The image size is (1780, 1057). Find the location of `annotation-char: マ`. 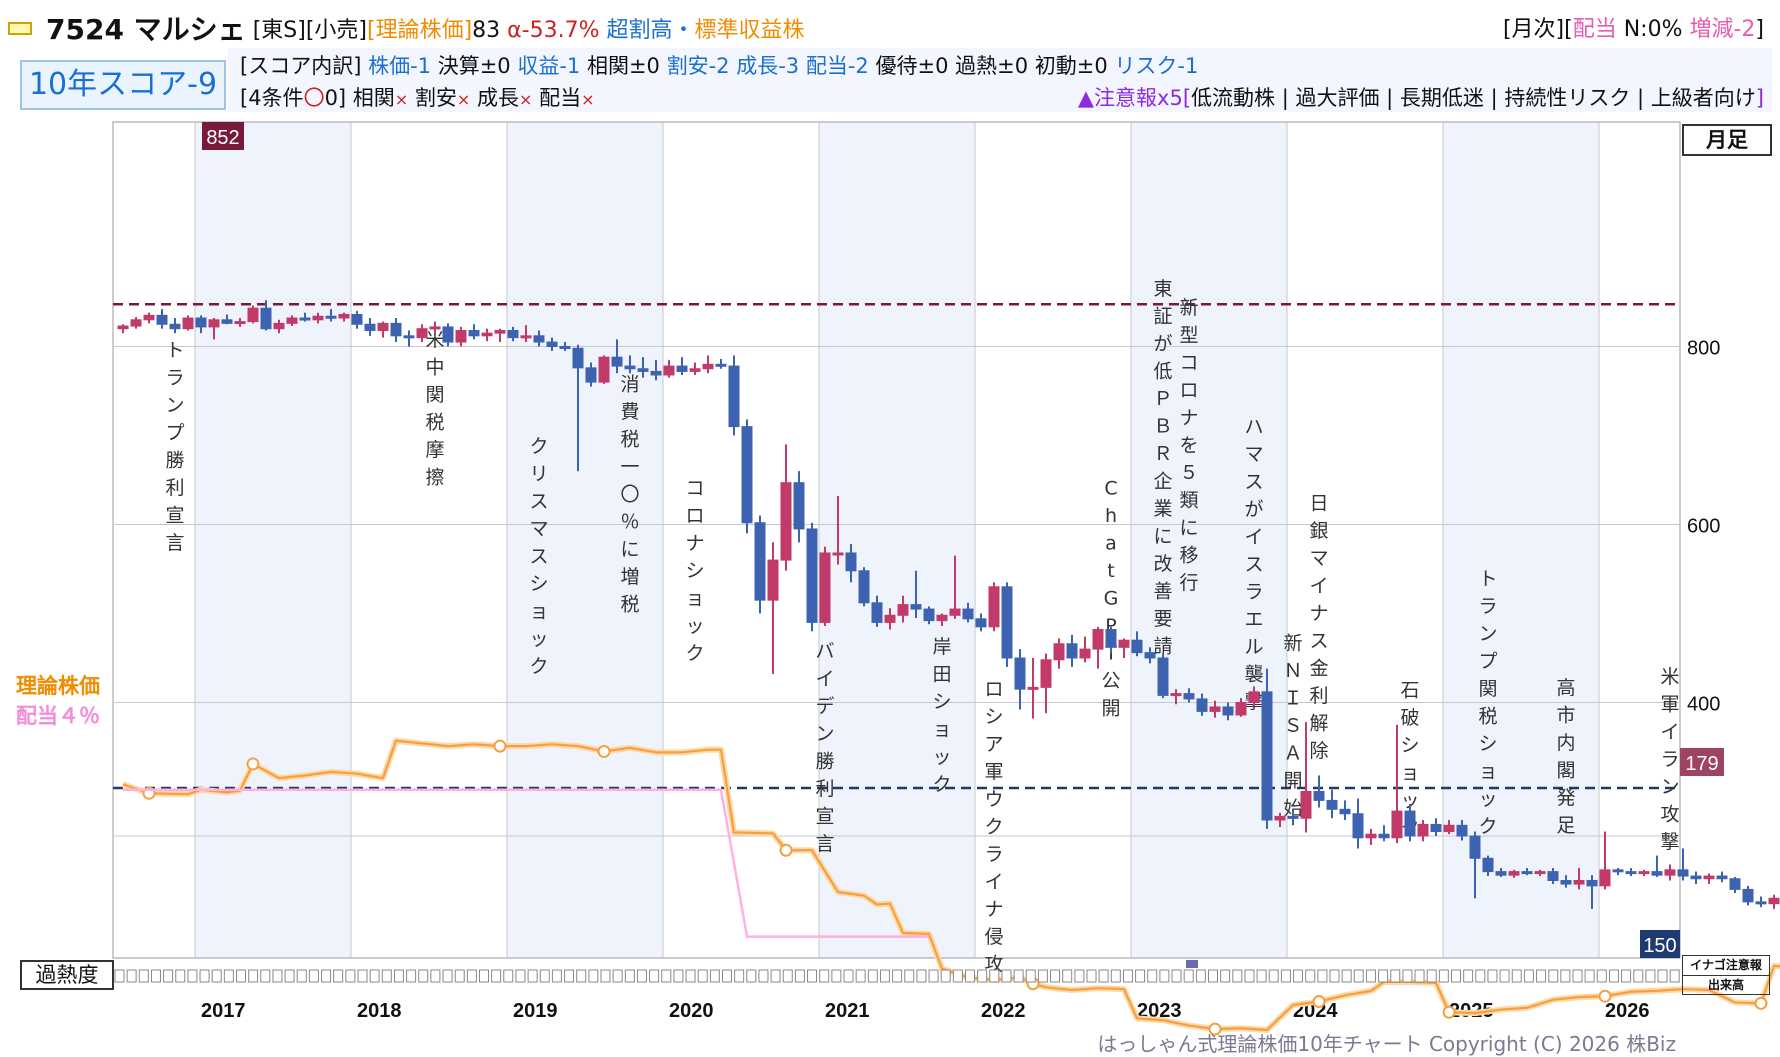

annotation-char: マ is located at coordinates (1253, 455).